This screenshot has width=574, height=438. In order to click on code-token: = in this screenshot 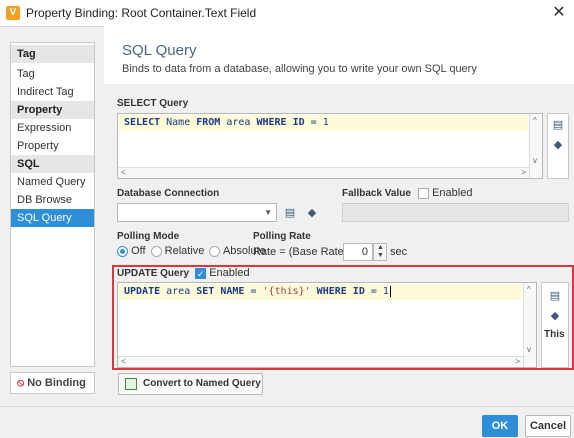, I will do `click(256, 291)`.